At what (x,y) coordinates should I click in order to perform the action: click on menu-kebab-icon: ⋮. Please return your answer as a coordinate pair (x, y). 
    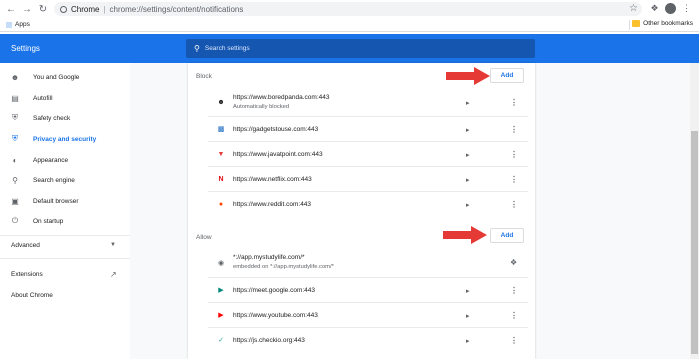
    Looking at the image, I should click on (686, 8).